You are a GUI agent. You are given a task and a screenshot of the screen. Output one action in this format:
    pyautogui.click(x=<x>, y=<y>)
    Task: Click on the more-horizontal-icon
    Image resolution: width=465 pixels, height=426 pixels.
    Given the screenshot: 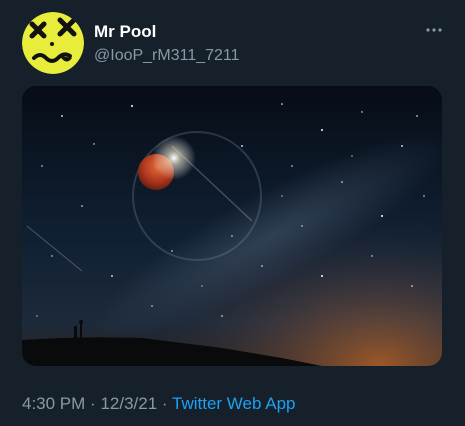 What is the action you would take?
    pyautogui.click(x=434, y=30)
    